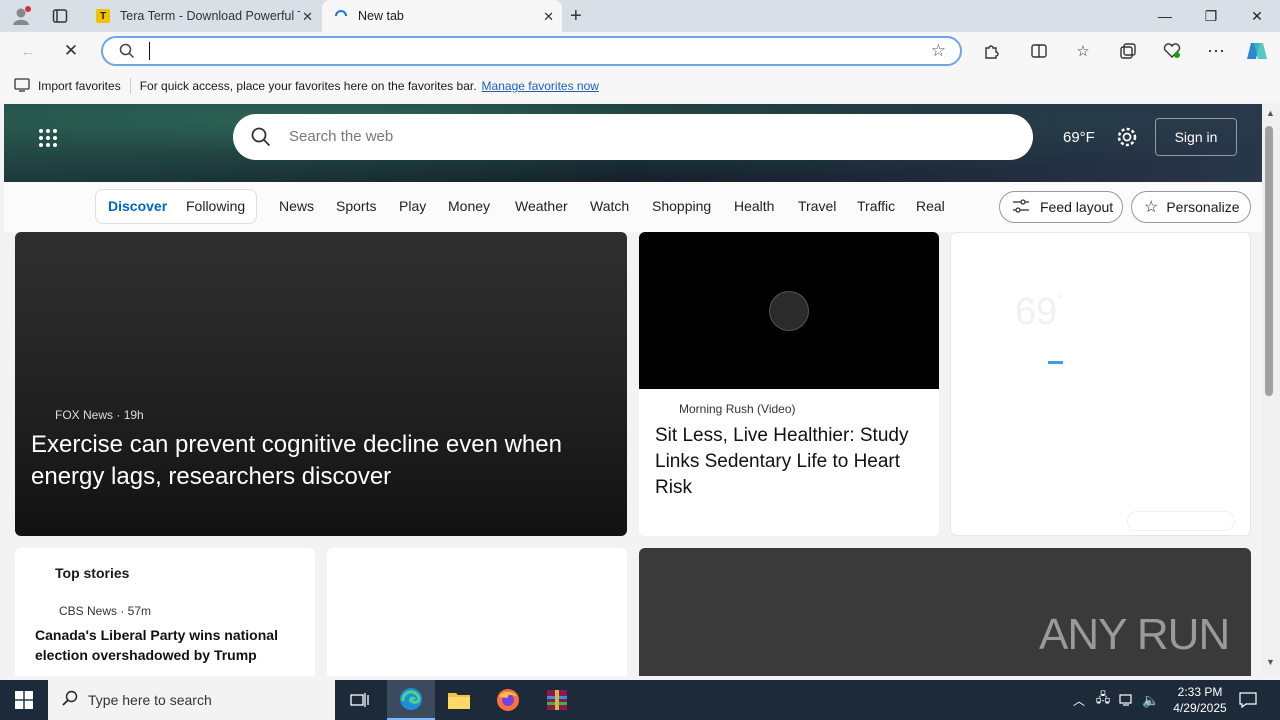 Image resolution: width=1280 pixels, height=720 pixels. What do you see at coordinates (876, 206) in the screenshot?
I see `nav-traffic: Traffic` at bounding box center [876, 206].